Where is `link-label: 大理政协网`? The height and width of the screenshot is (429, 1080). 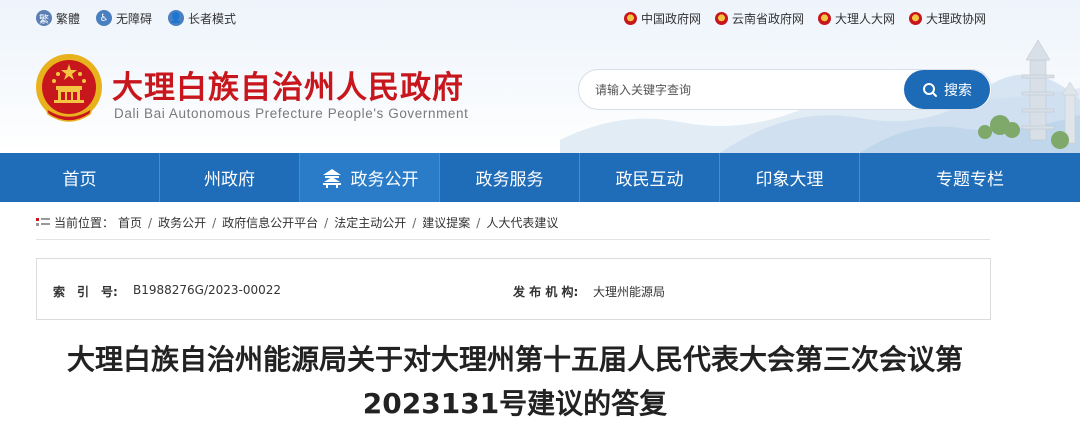 link-label: 大理政协网 is located at coordinates (955, 18).